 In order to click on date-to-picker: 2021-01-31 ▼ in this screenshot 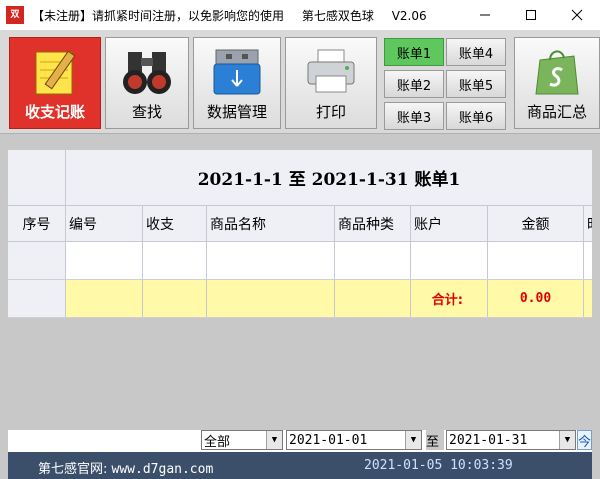, I will do `click(511, 440)`.